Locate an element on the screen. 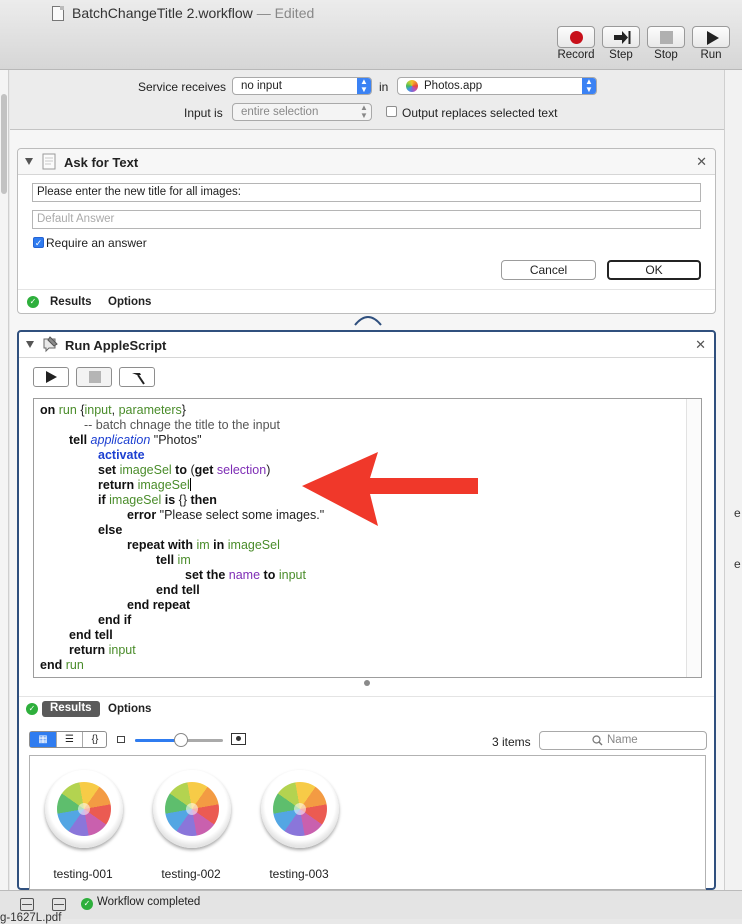 The image size is (742, 924). list-view-button: ☰ is located at coordinates (69, 739).